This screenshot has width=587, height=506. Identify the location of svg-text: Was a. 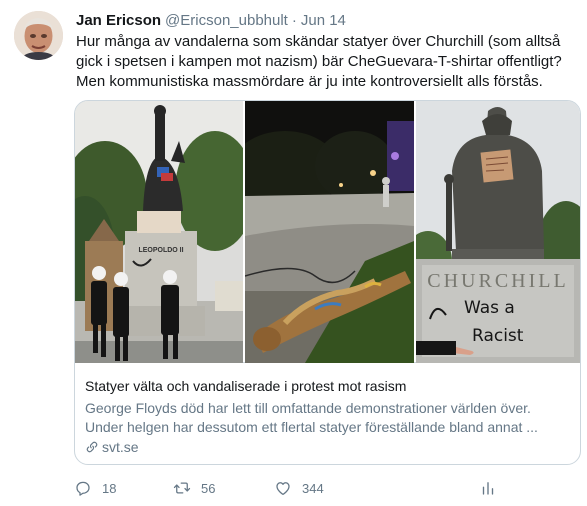
(489, 308).